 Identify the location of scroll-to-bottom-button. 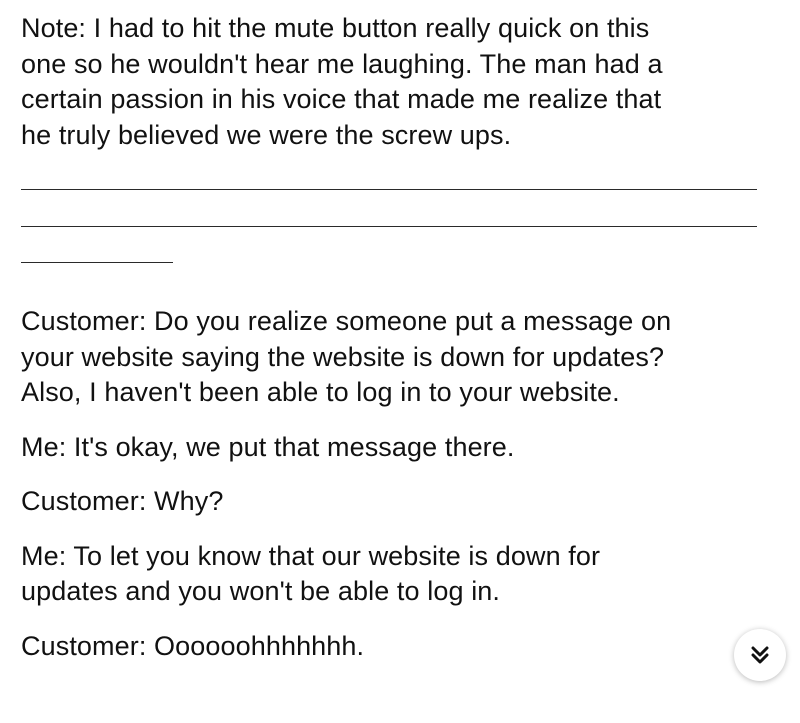
(760, 655).